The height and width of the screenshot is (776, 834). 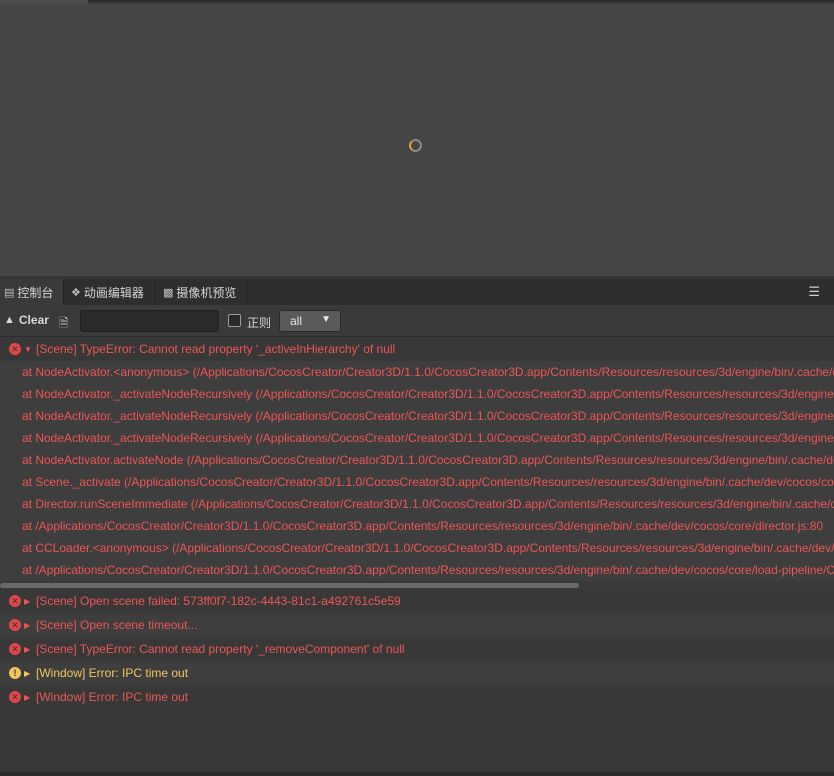 I want to click on camera-icon: ▩, so click(x=168, y=292).